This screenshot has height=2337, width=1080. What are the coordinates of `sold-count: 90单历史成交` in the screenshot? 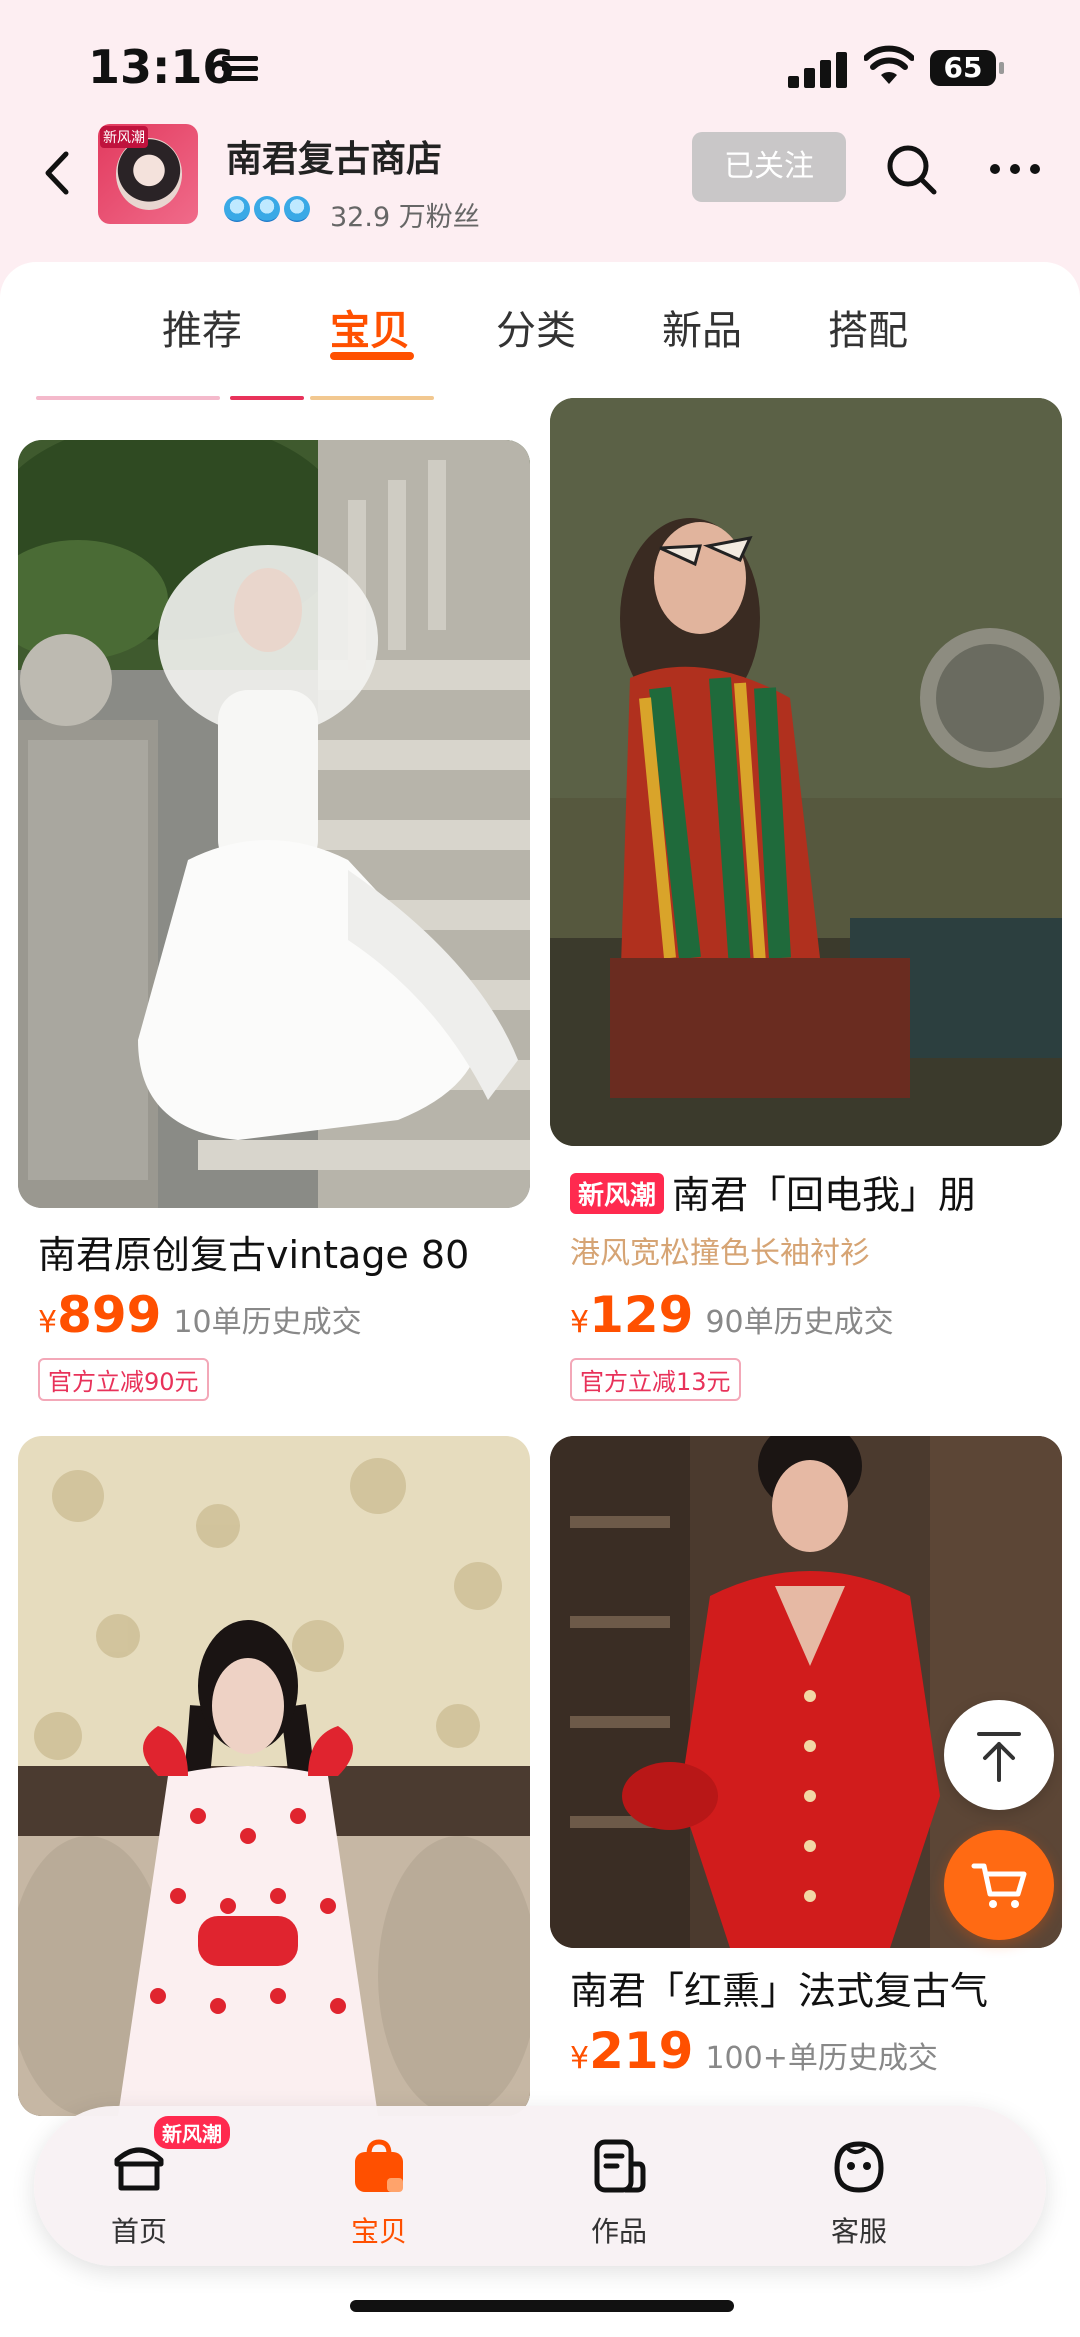 It's located at (799, 1322).